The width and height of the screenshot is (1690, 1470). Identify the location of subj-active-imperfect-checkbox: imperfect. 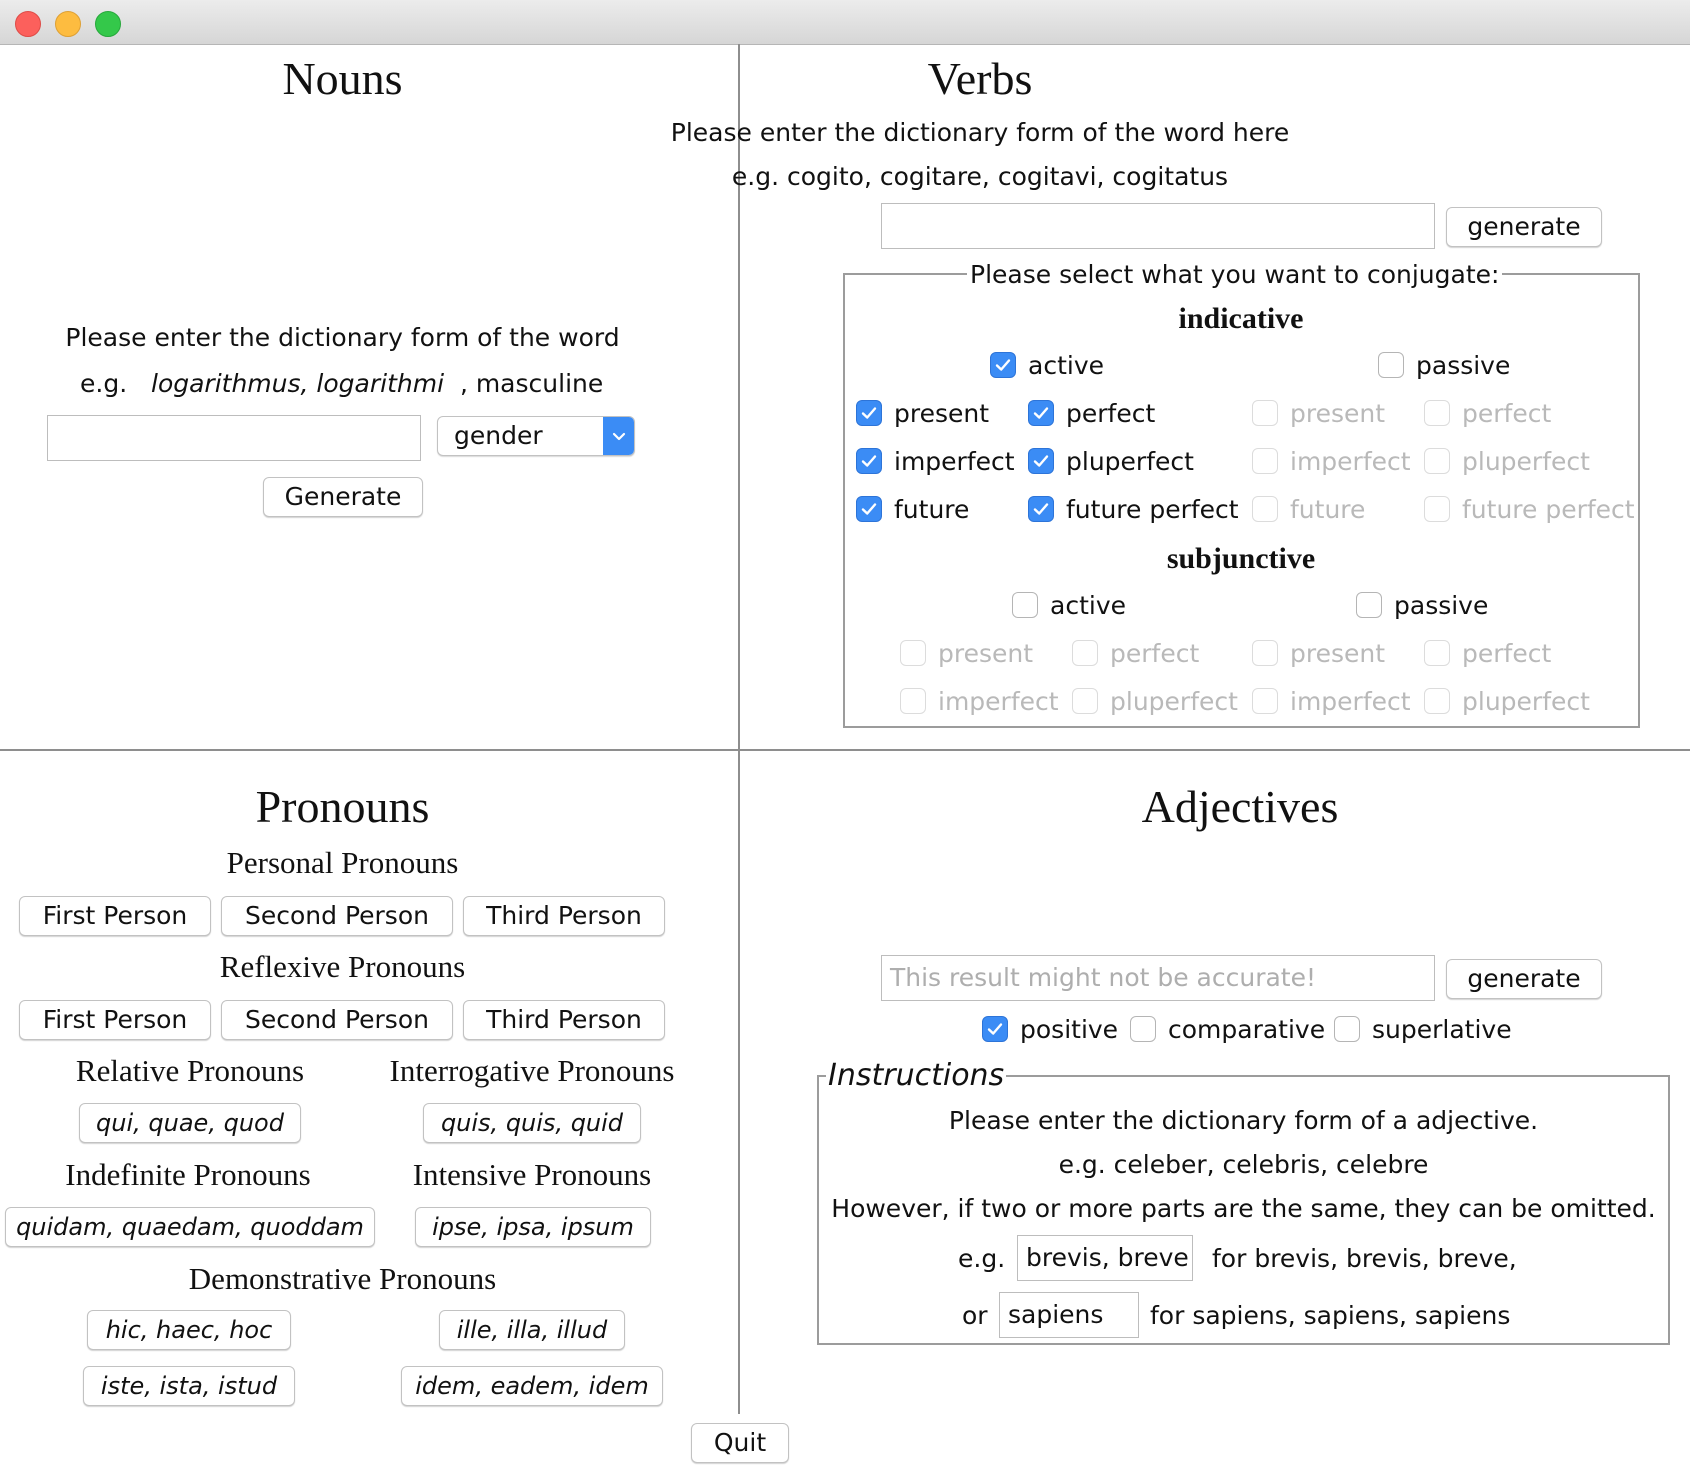
(979, 701).